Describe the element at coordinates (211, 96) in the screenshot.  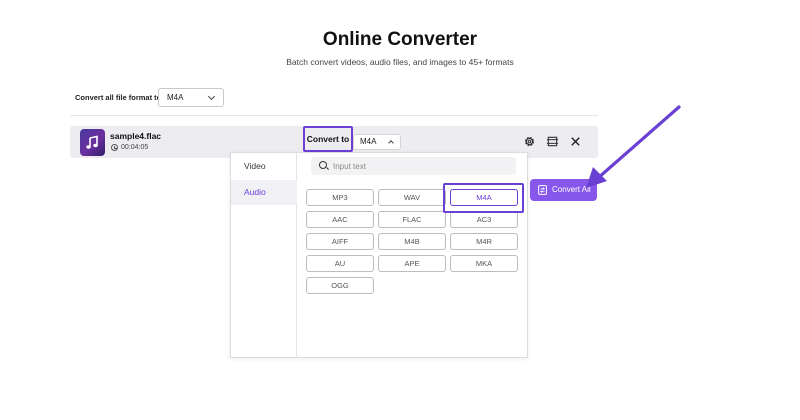
I see `chevron-down-icon` at that location.